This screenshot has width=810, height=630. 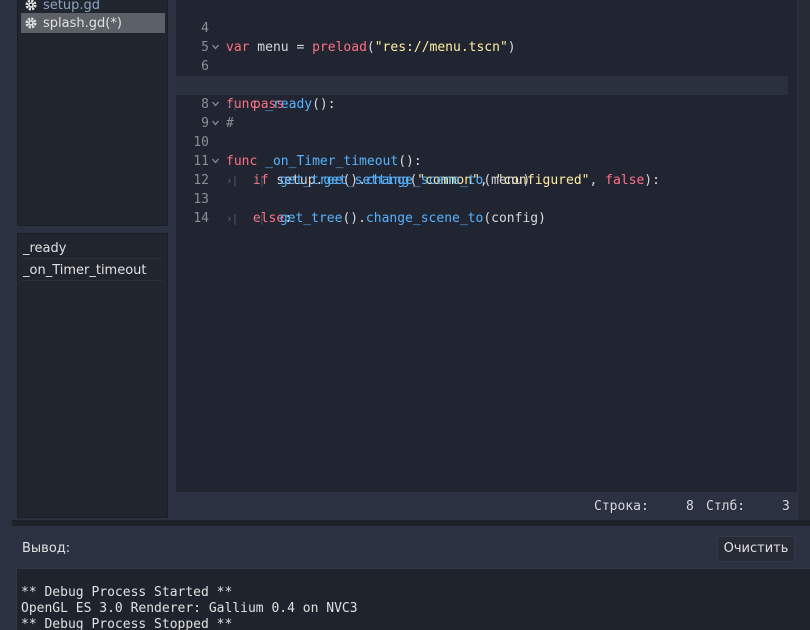 I want to click on code-line: 12 ›| else:, so click(x=482, y=189).